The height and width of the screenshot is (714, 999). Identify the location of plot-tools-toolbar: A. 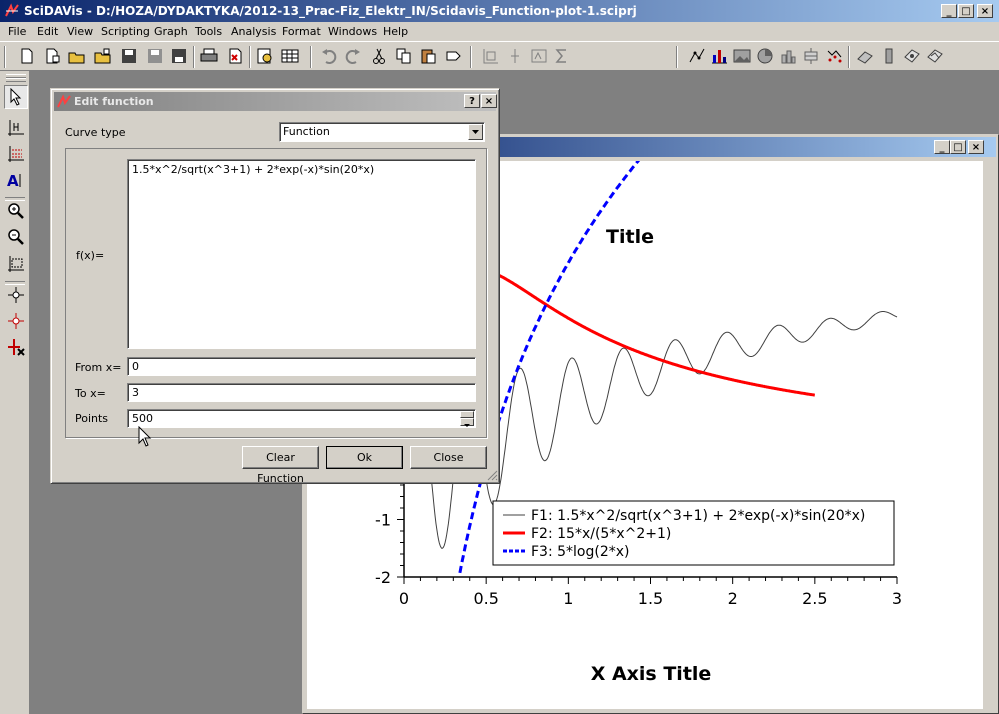
(15, 392).